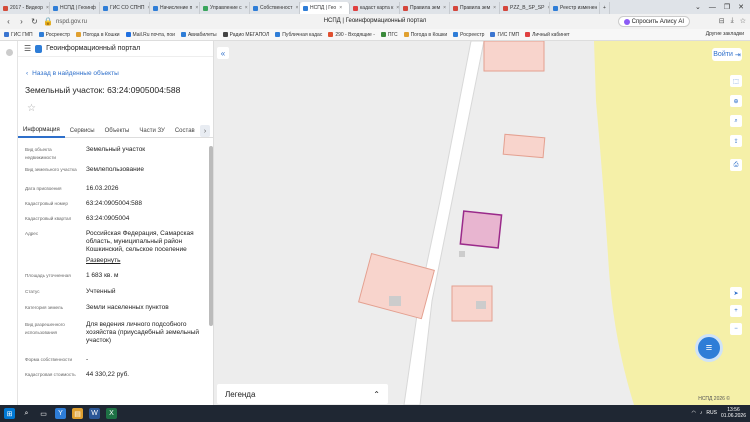 This screenshot has width=750, height=422. I want to click on tabs-next-arrow-icon: ›, so click(205, 131).